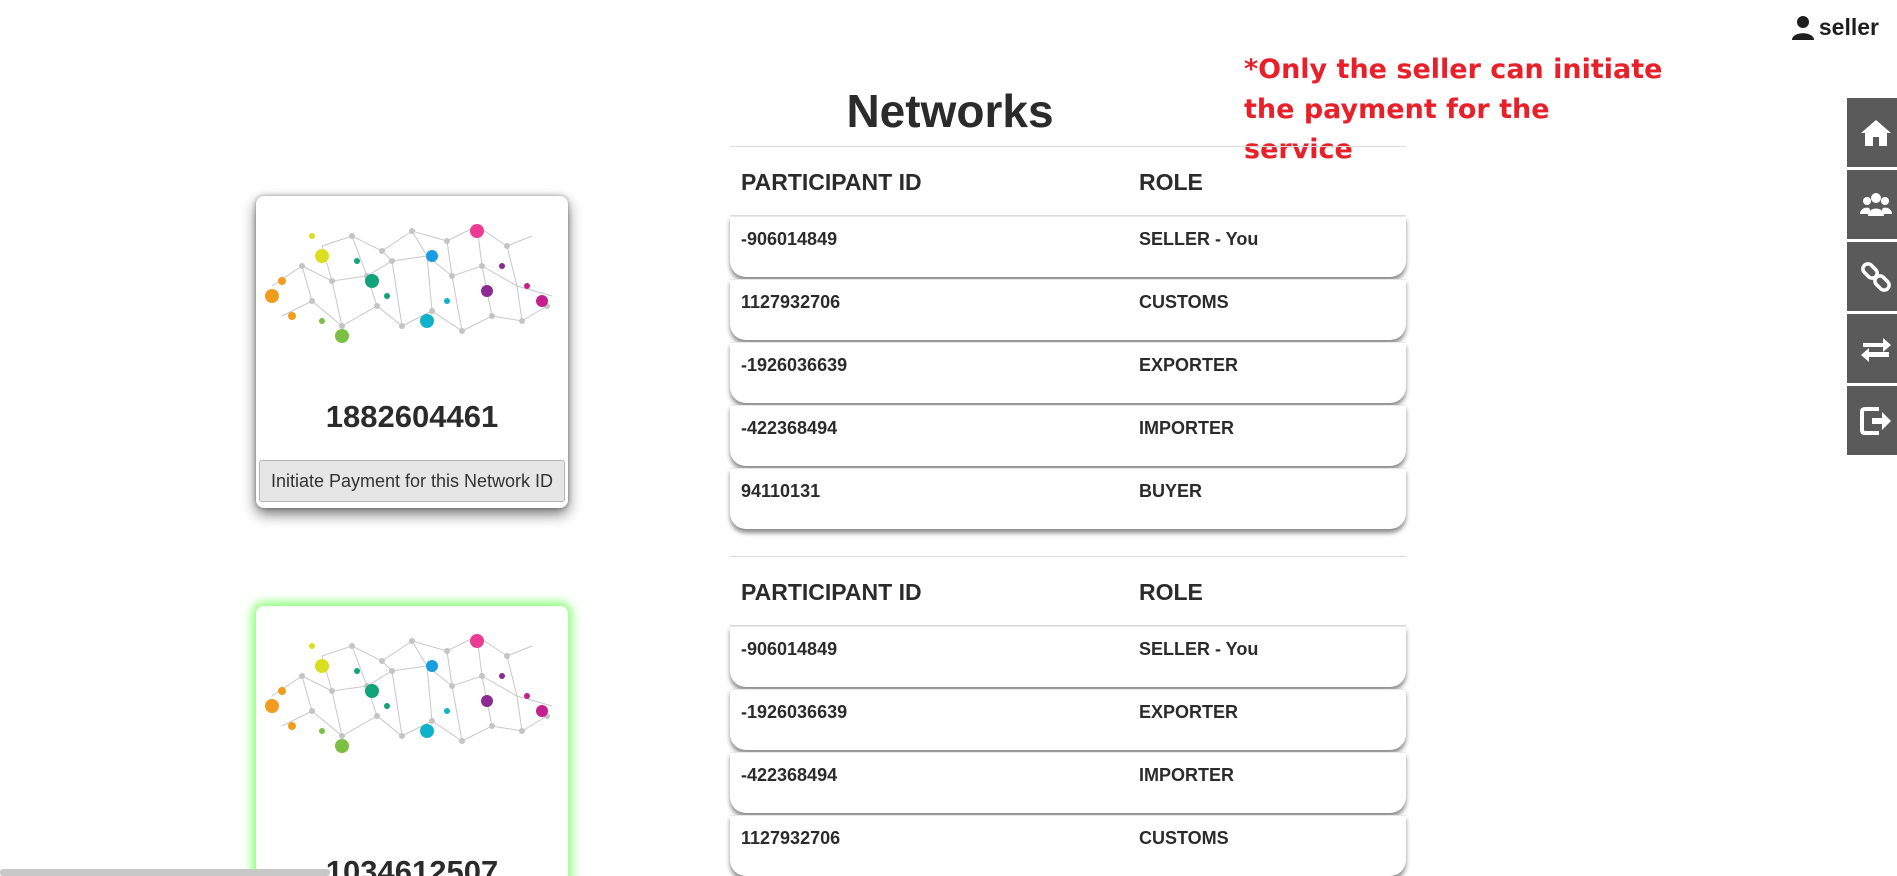 This screenshot has height=876, width=1897. What do you see at coordinates (950, 111) in the screenshot?
I see `page-title: Networks` at bounding box center [950, 111].